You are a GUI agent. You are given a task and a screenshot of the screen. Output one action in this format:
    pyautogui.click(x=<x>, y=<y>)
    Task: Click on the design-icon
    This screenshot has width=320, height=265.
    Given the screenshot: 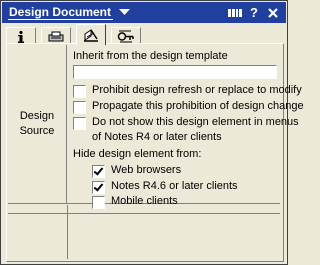 What is the action you would take?
    pyautogui.click(x=91, y=35)
    